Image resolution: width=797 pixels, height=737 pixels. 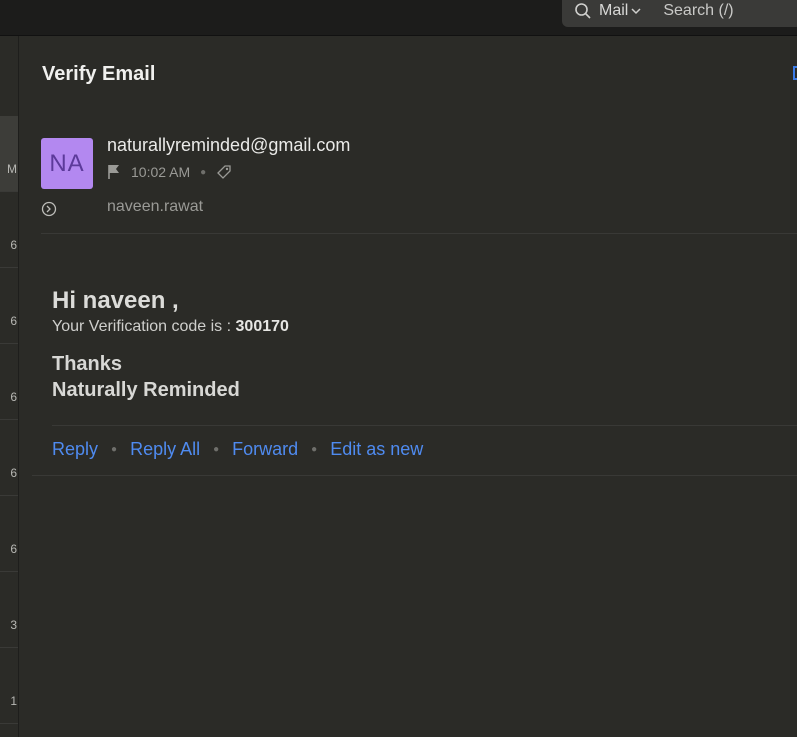 What do you see at coordinates (636, 11) in the screenshot?
I see `chevron-down-icon` at bounding box center [636, 11].